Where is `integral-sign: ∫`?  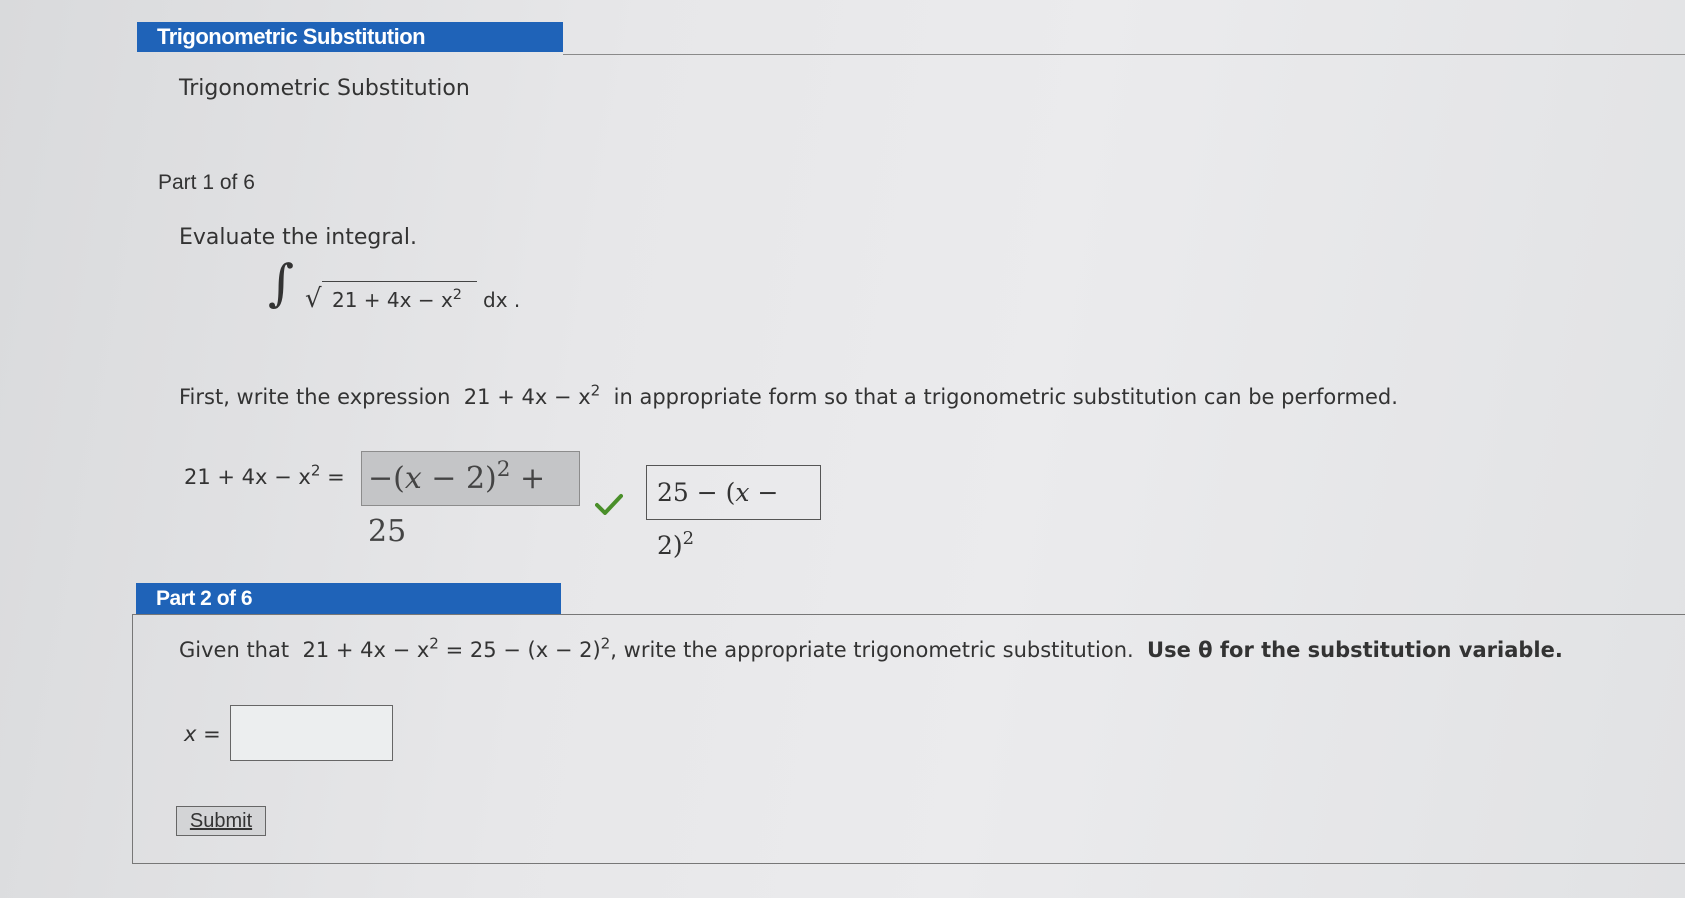
integral-sign: ∫ is located at coordinates (281, 283).